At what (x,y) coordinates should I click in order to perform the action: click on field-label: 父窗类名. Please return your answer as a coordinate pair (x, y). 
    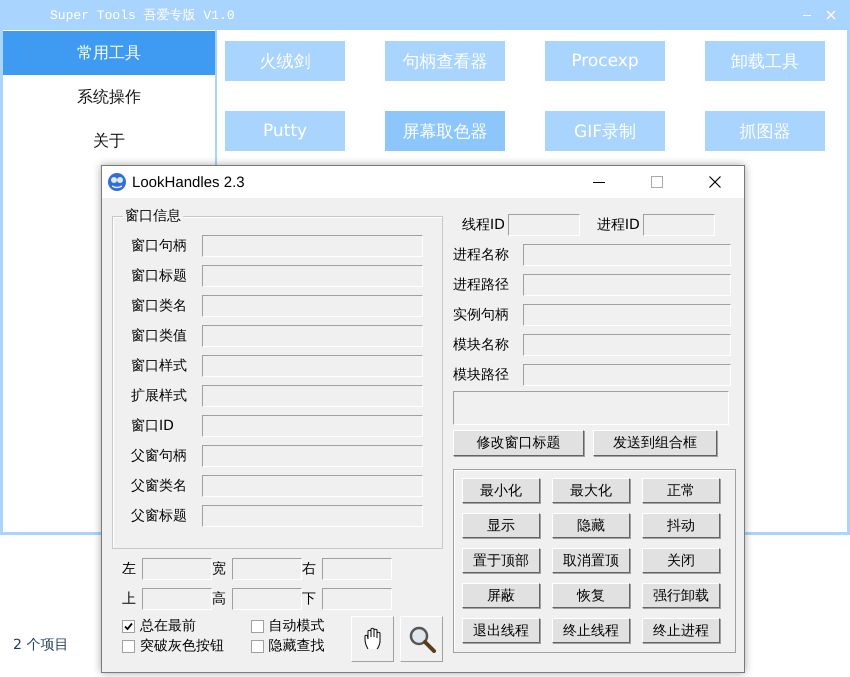
    Looking at the image, I should click on (159, 486).